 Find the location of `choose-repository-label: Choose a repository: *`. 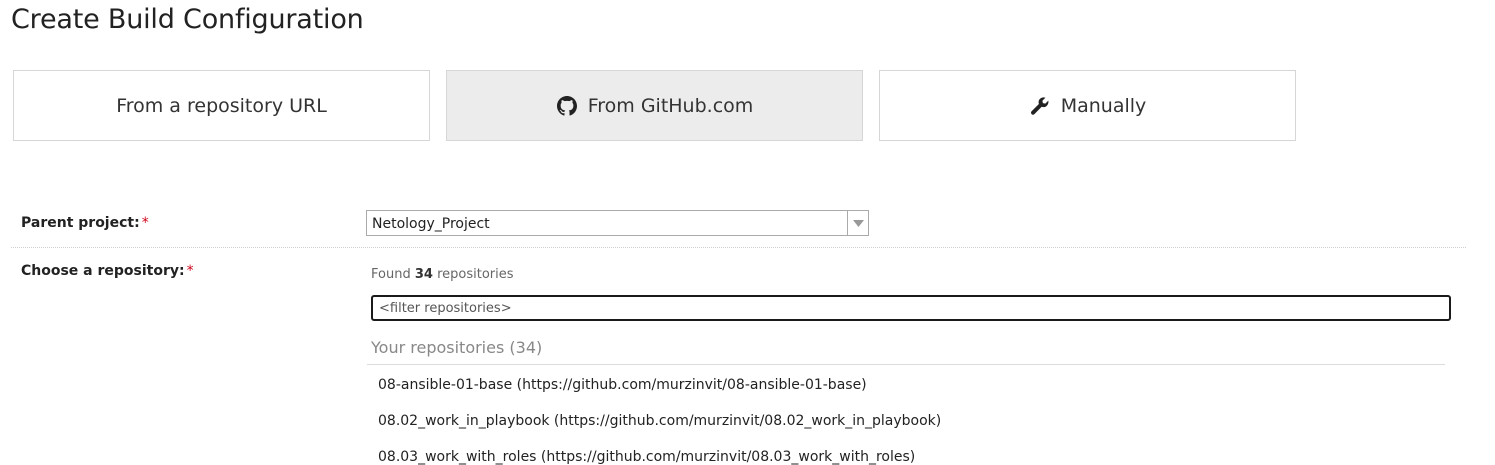

choose-repository-label: Choose a repository: * is located at coordinates (107, 271).